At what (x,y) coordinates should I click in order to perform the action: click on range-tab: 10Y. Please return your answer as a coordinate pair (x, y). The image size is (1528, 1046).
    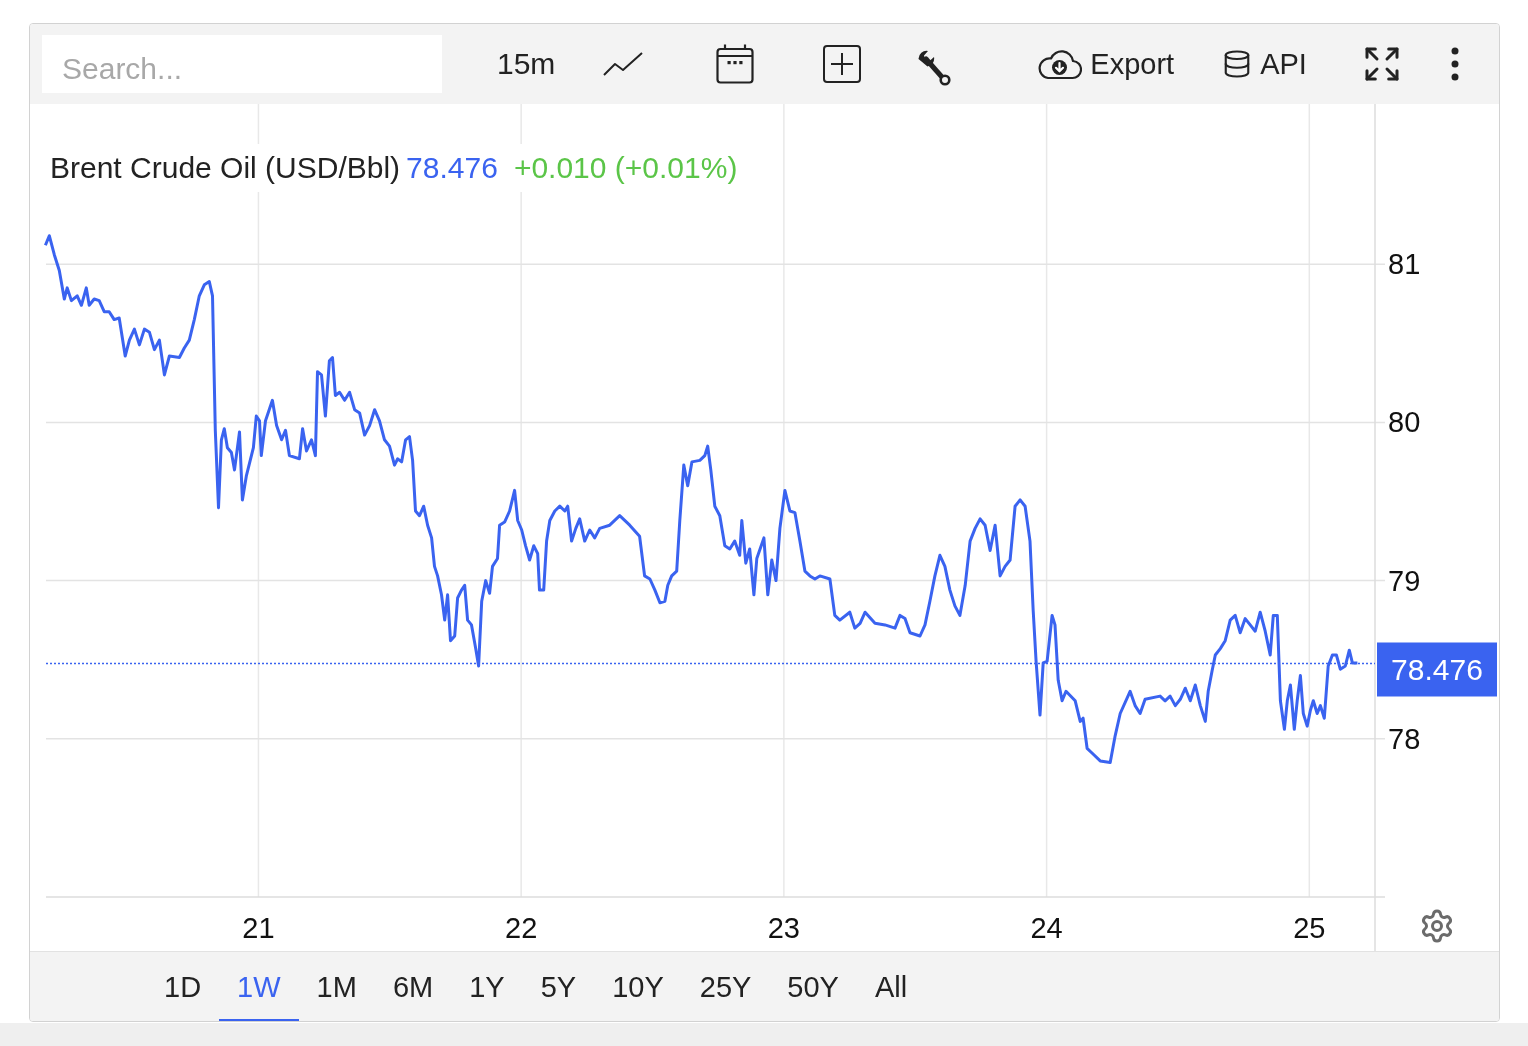
    Looking at the image, I should click on (638, 986).